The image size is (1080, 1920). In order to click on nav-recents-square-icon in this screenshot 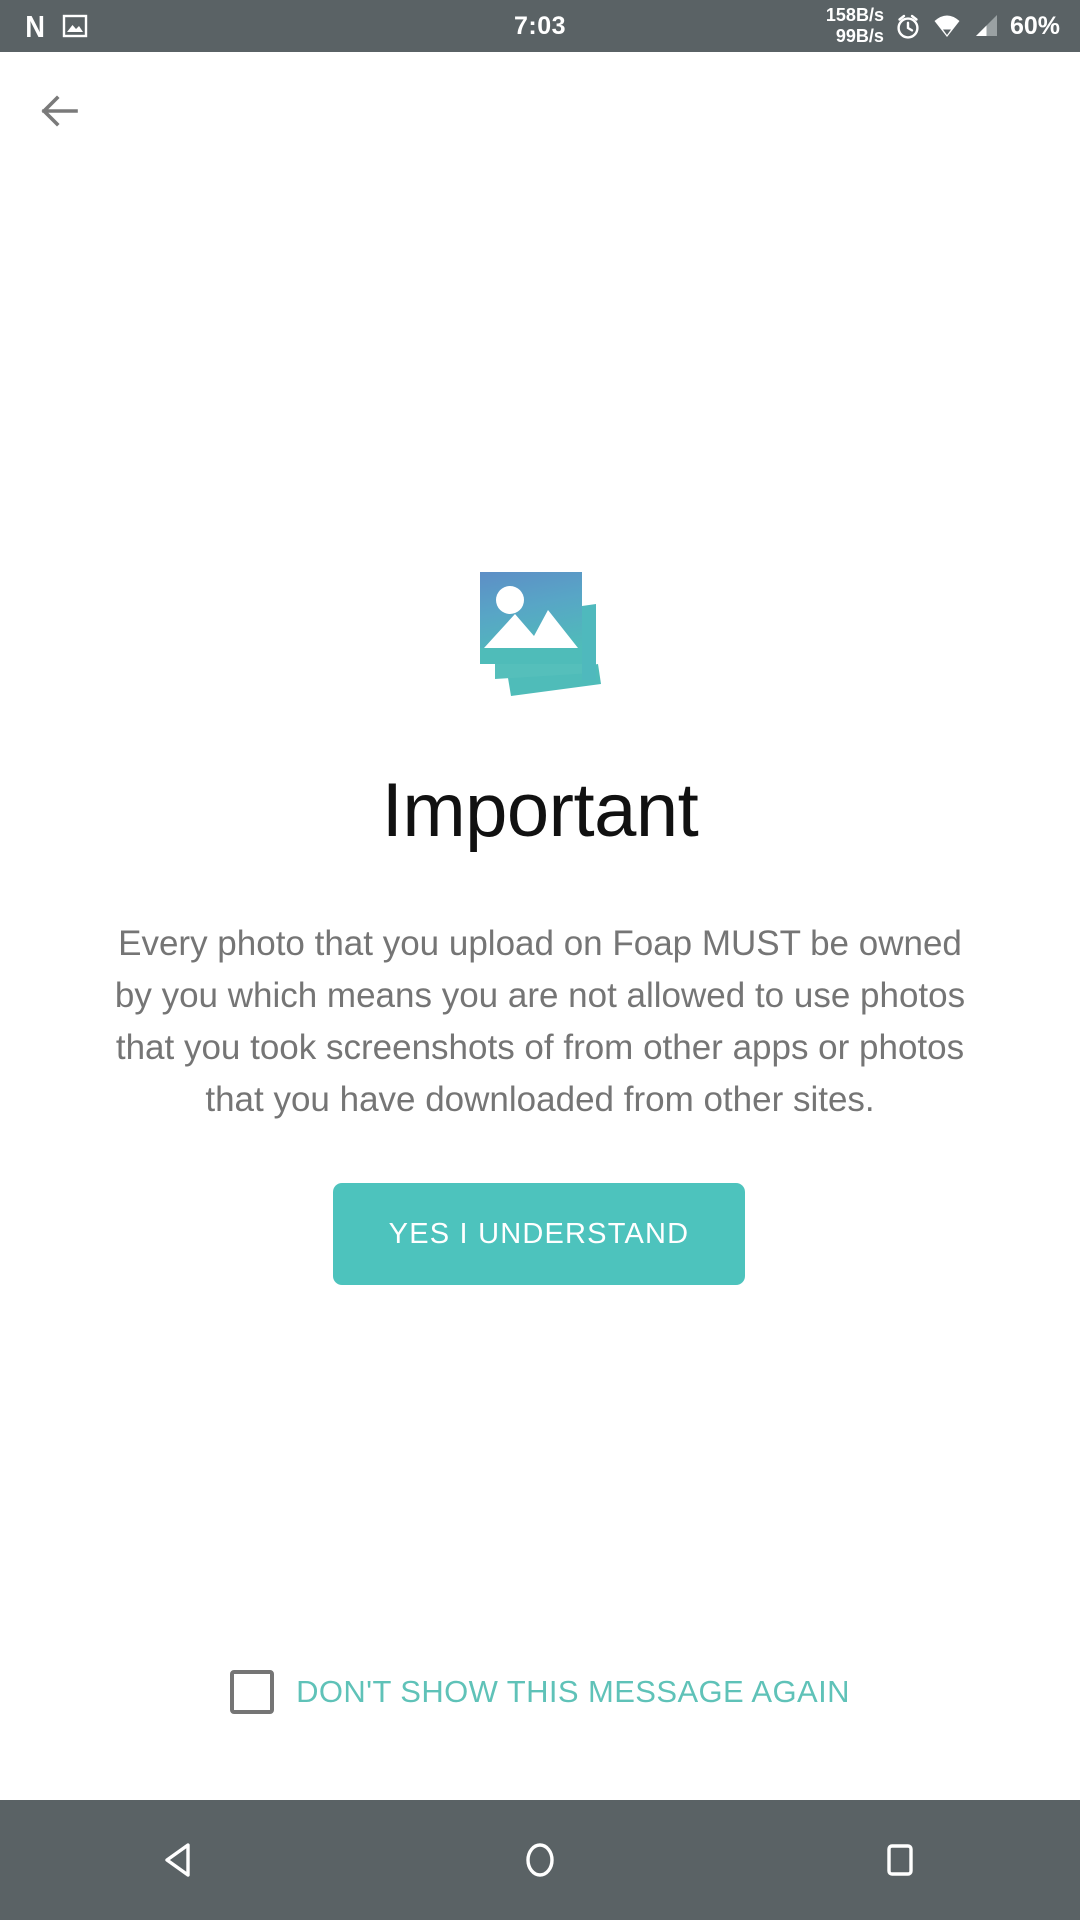, I will do `click(900, 1860)`.